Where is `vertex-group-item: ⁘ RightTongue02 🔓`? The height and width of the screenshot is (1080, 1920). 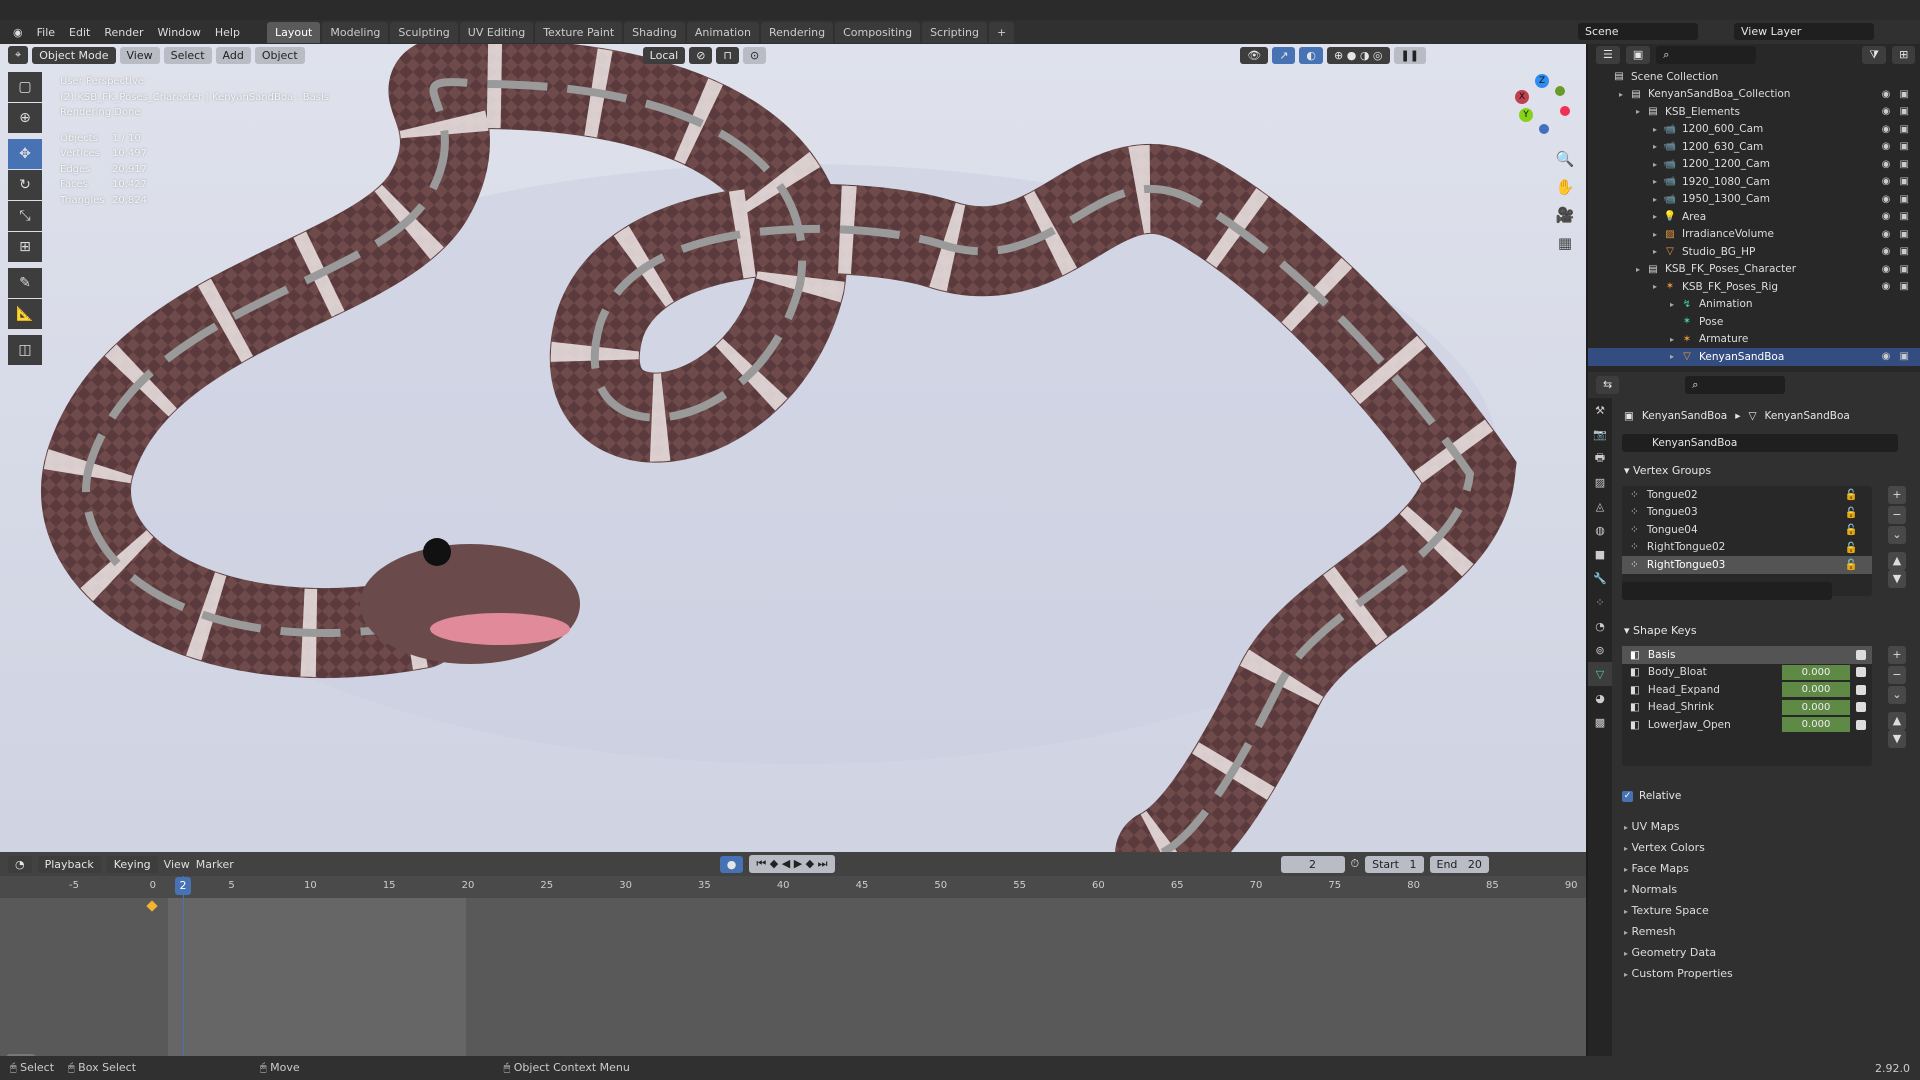 vertex-group-item: ⁘ RightTongue02 🔓 is located at coordinates (1747, 548).